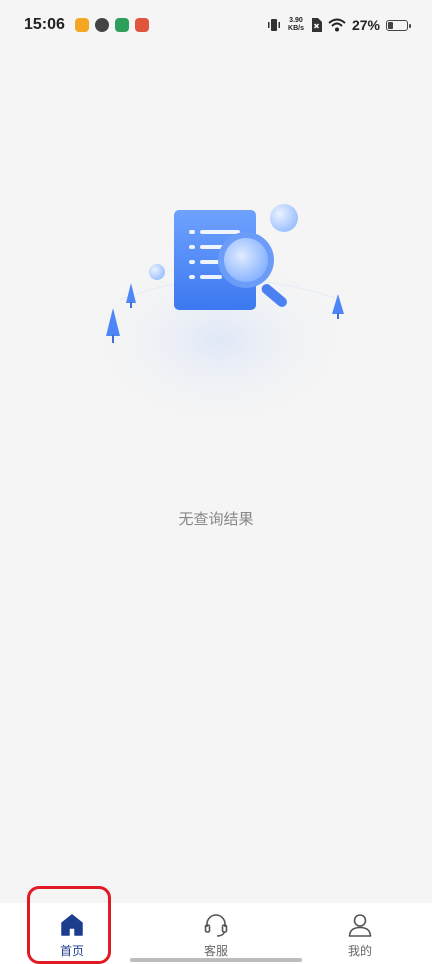 This screenshot has height=964, width=432. What do you see at coordinates (316, 25) in the screenshot?
I see `no-sim-icon` at bounding box center [316, 25].